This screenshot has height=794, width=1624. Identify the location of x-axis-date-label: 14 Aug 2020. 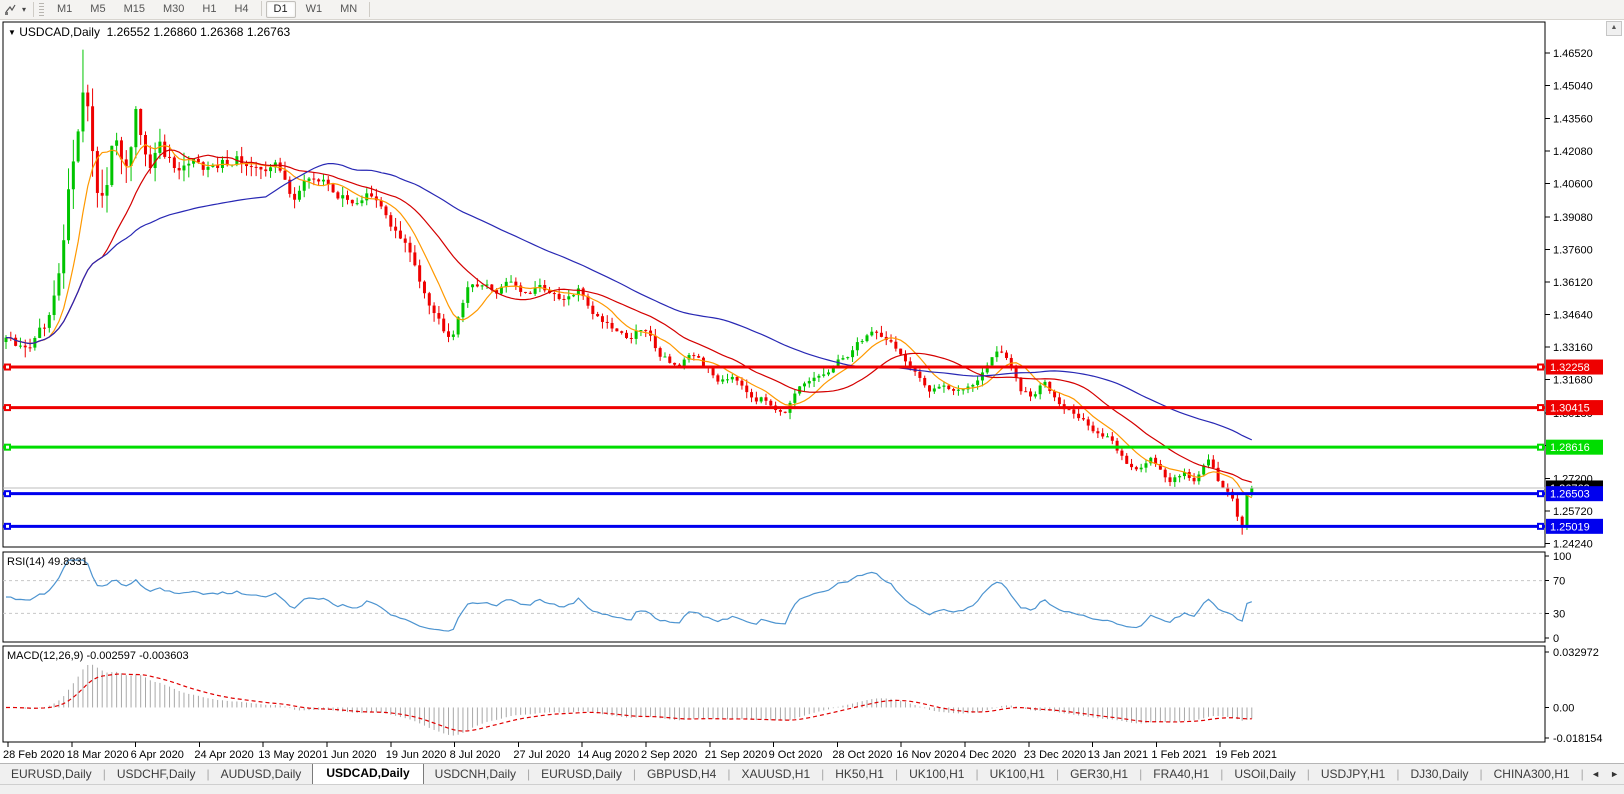
(608, 755).